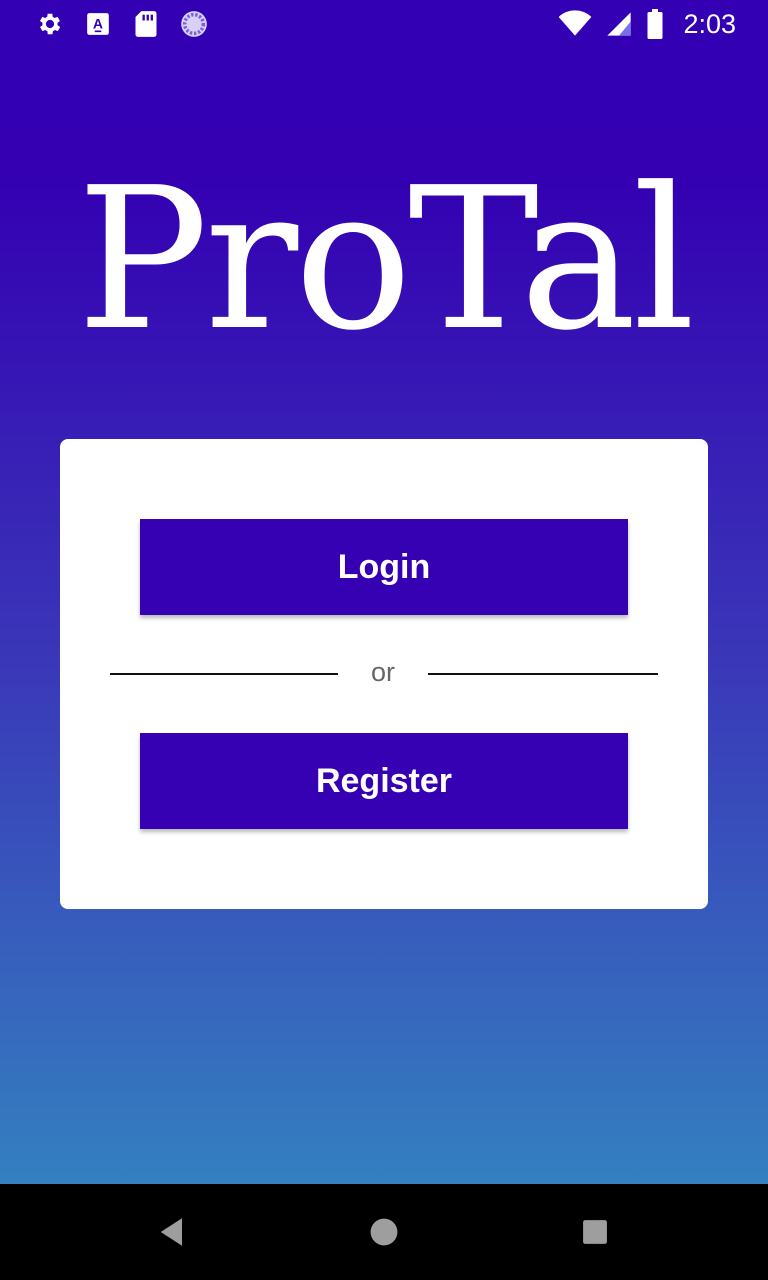  Describe the element at coordinates (655, 24) in the screenshot. I see `battery-icon` at that location.